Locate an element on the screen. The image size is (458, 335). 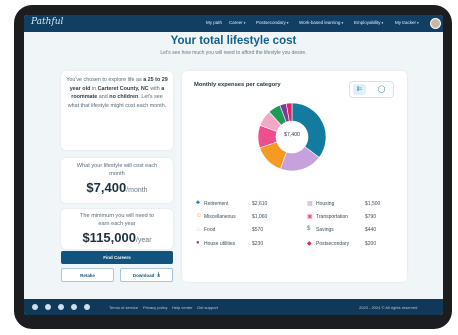
monthly-cost-label: What your lifestyle will cost each month is located at coordinates (117, 170).